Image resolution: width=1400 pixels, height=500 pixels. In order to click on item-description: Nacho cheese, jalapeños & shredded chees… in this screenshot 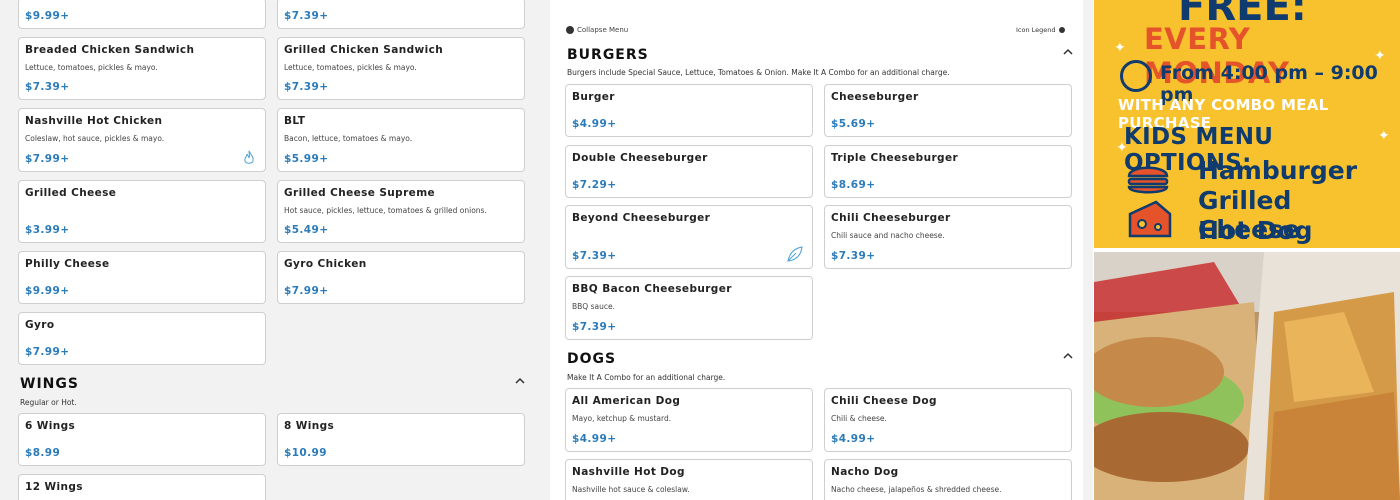, I will do `click(916, 489)`.